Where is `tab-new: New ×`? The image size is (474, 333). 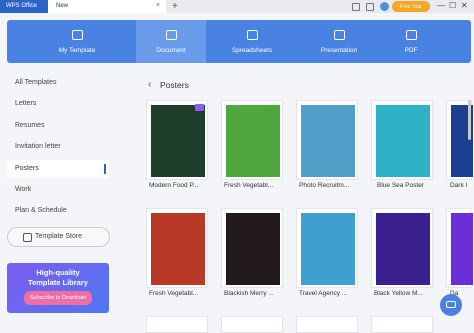
tab-new: New × is located at coordinates (107, 6).